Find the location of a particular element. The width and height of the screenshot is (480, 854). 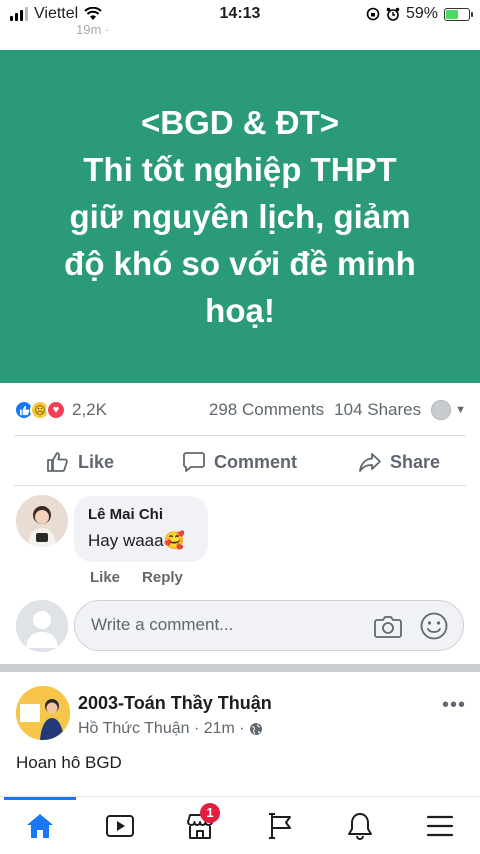

bell-icon is located at coordinates (360, 826).